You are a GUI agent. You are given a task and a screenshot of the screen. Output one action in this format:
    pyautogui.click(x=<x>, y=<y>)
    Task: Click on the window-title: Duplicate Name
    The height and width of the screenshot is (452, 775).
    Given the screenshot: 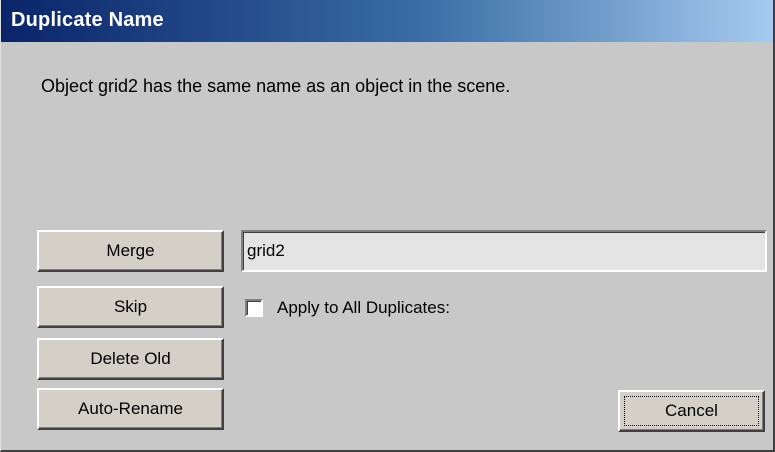 What is the action you would take?
    pyautogui.click(x=87, y=20)
    